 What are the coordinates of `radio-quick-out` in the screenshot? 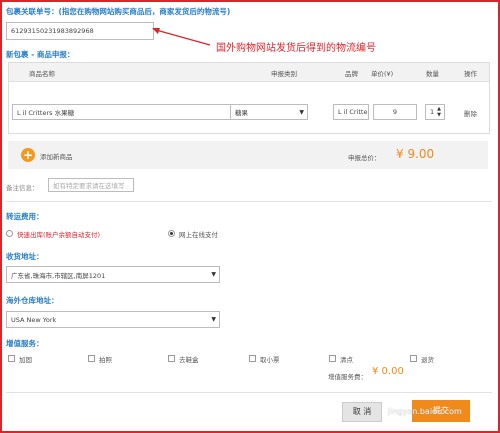 It's located at (9, 233).